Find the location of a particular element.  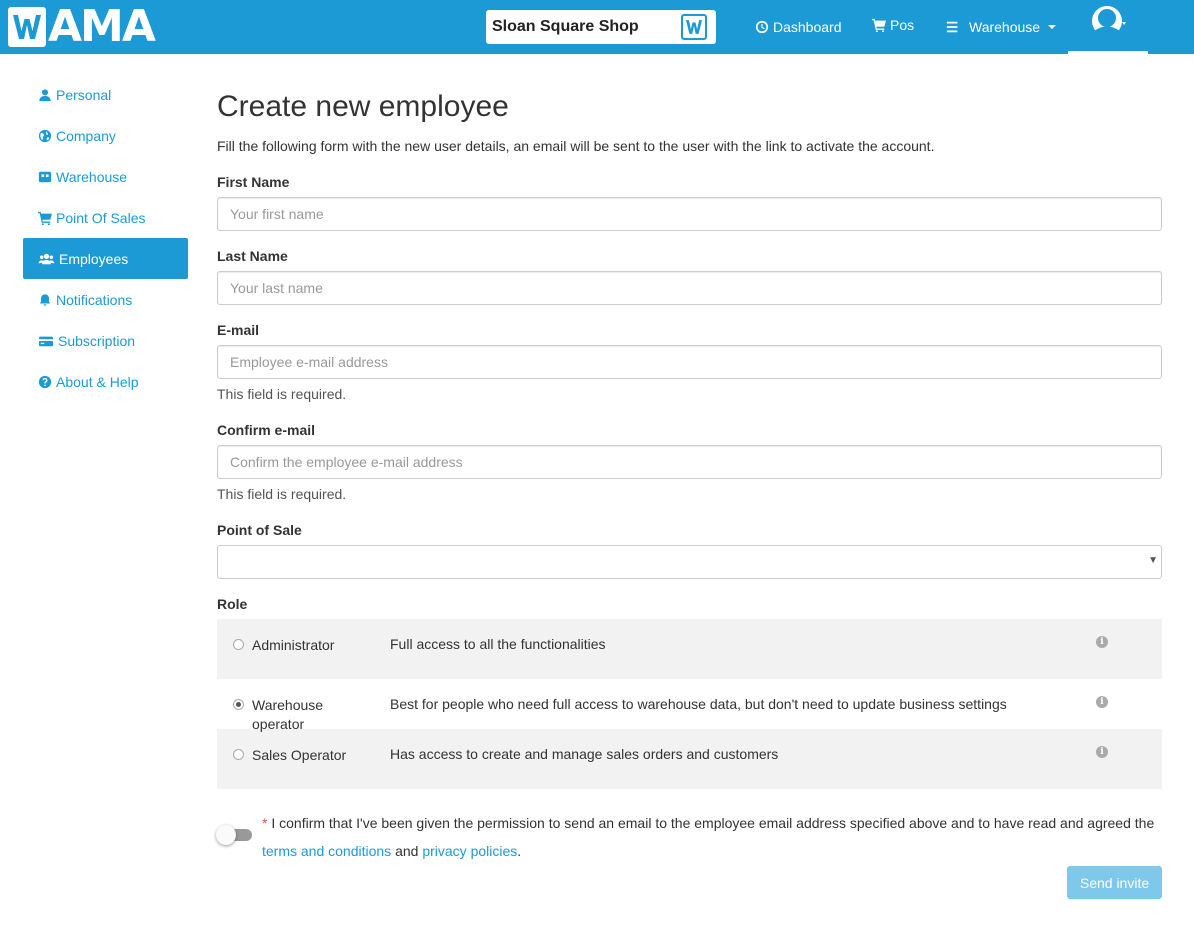

consent-toggle is located at coordinates (234, 835).